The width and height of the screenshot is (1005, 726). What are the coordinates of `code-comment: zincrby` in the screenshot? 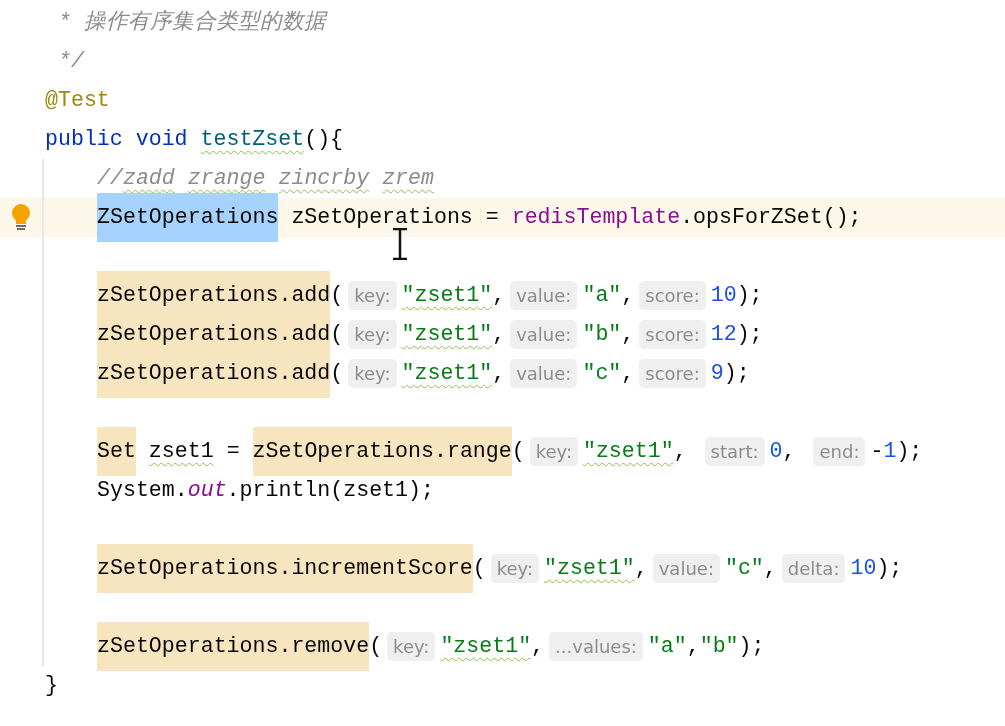 It's located at (323, 178).